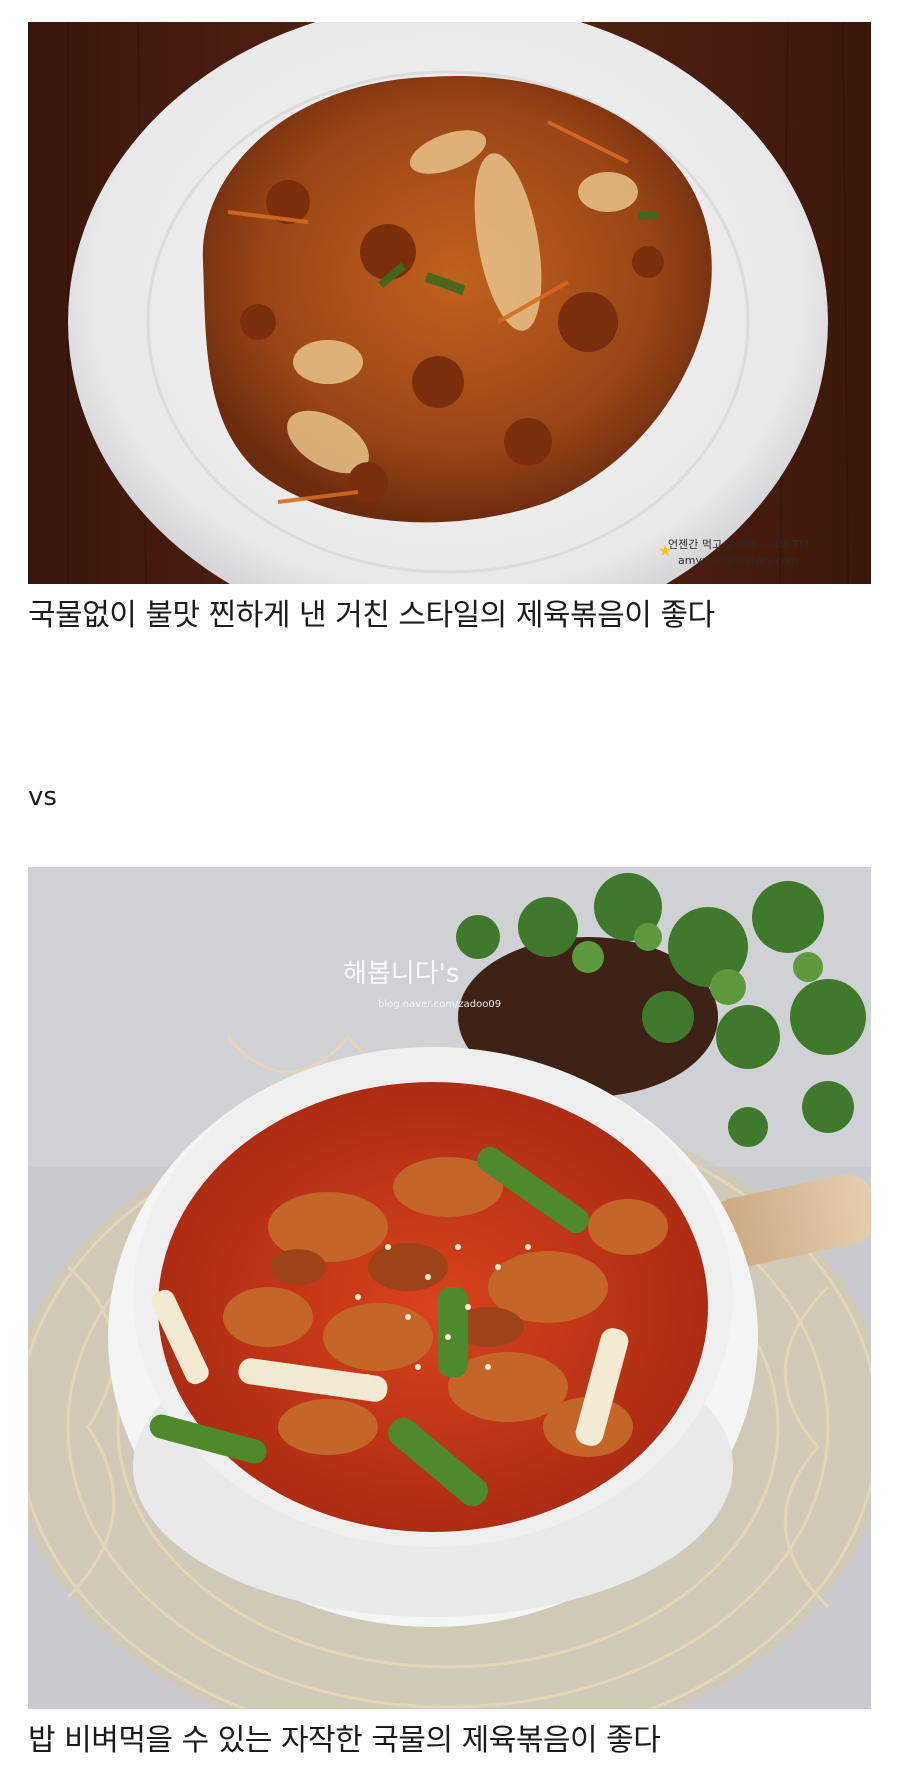 The width and height of the screenshot is (900, 1783). What do you see at coordinates (42, 797) in the screenshot?
I see `vs-text: vs` at bounding box center [42, 797].